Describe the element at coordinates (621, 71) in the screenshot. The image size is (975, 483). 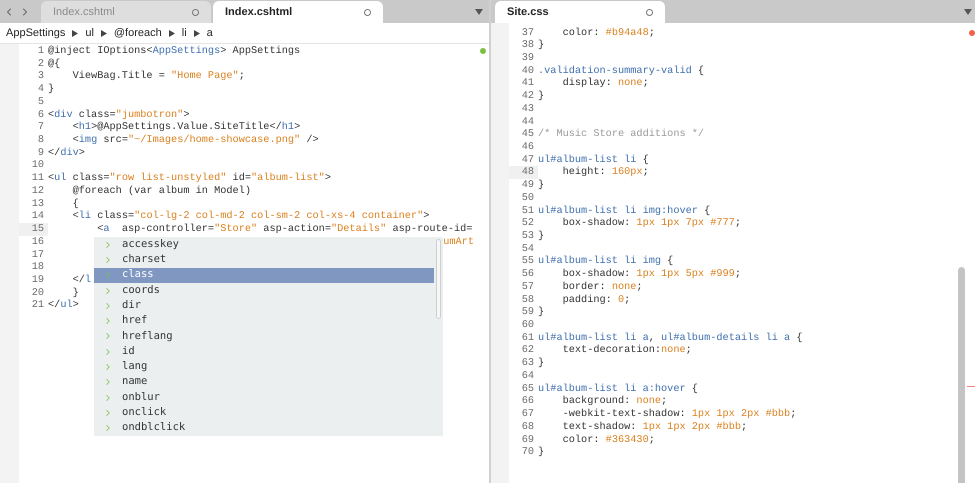
I see `code-line: .validation-summary-valid {` at that location.